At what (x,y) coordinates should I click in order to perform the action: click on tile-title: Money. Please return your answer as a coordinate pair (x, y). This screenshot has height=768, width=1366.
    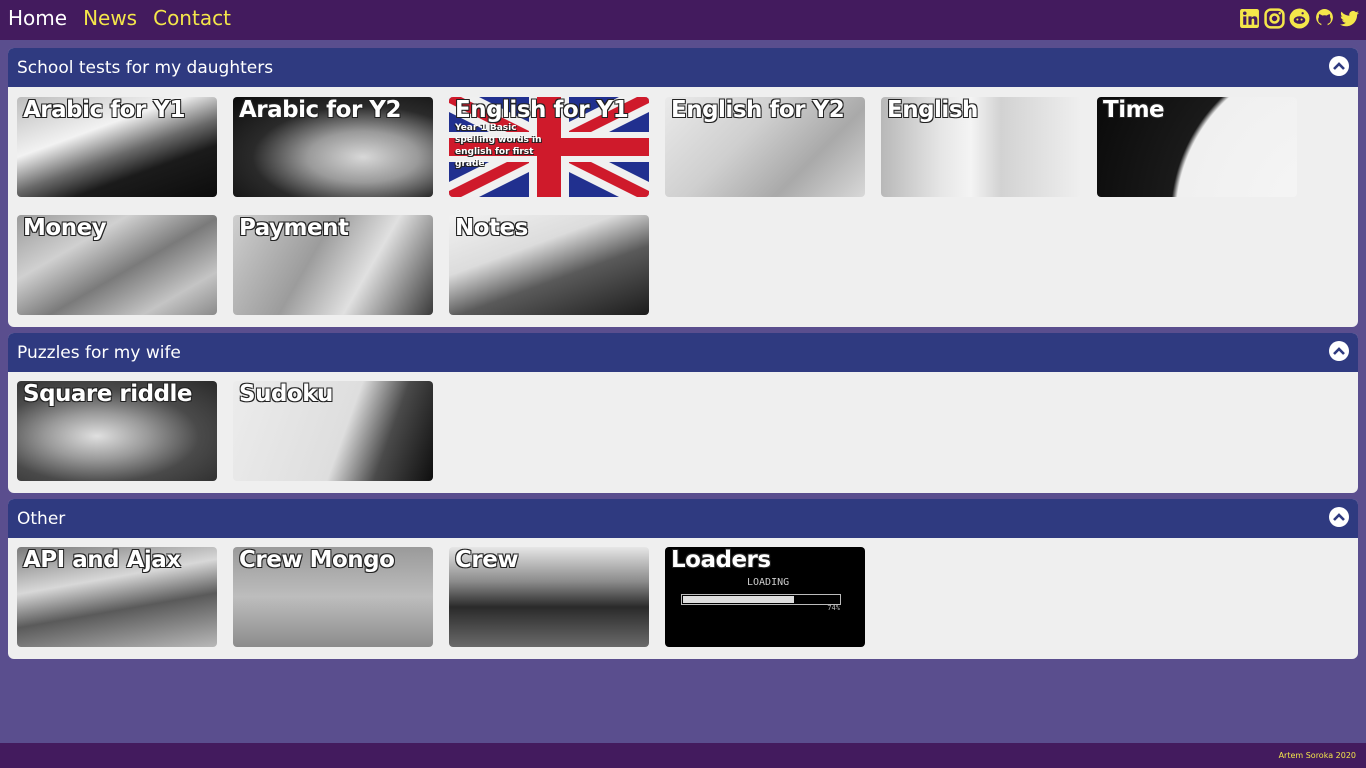
    Looking at the image, I should click on (65, 228).